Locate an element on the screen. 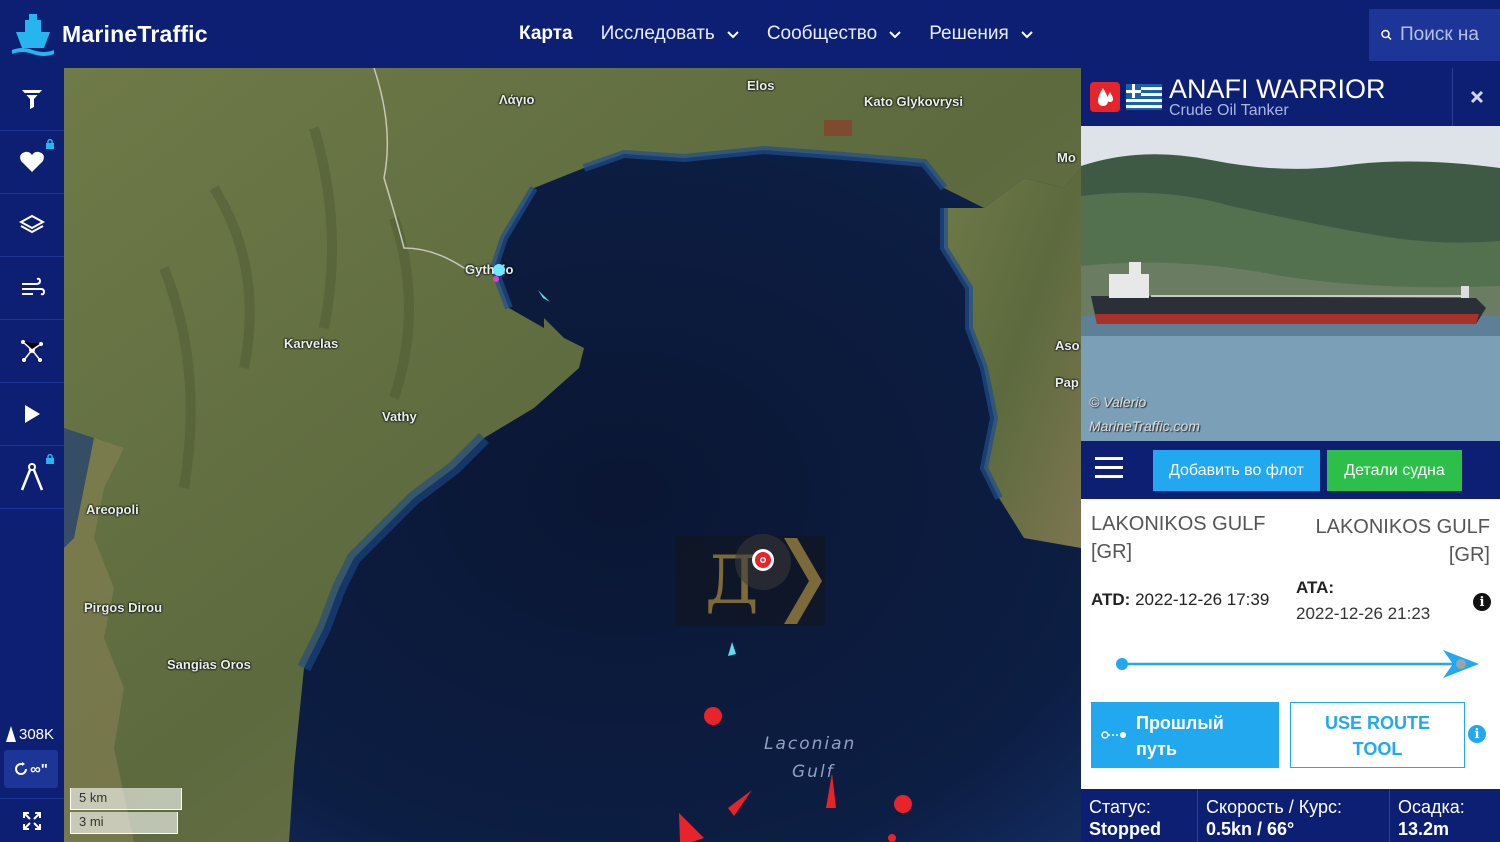 The image size is (1500, 842). vessel-header: ANAFI WARRIOR Crude Oil Tanker is located at coordinates (1290, 97).